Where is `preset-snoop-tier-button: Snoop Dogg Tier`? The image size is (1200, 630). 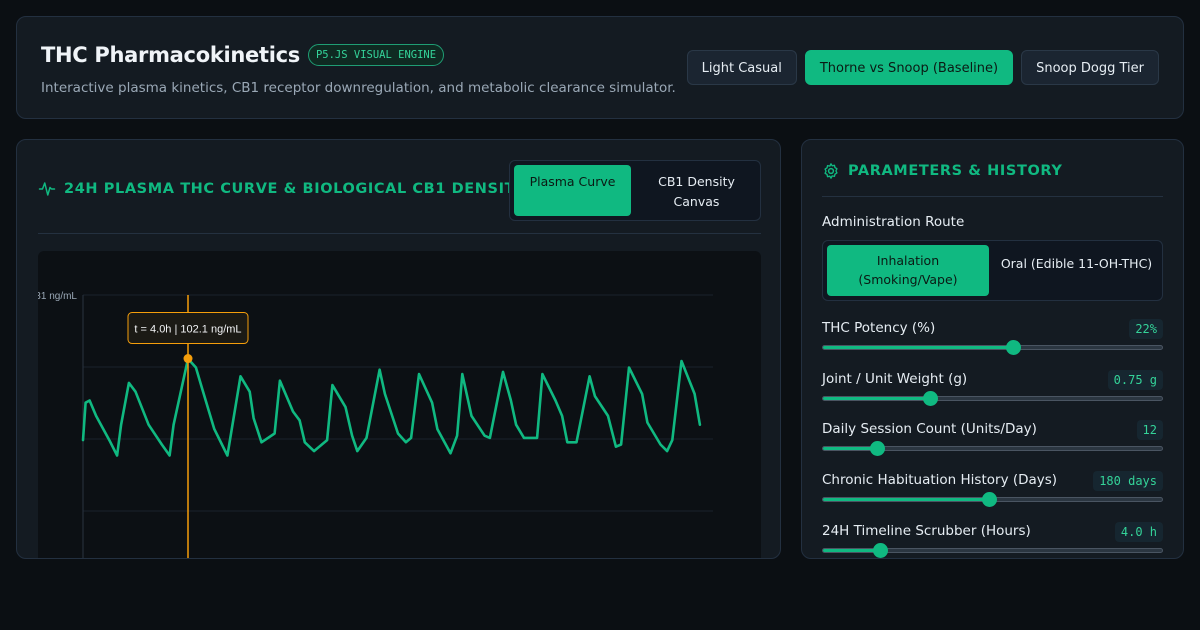
preset-snoop-tier-button: Snoop Dogg Tier is located at coordinates (1090, 67).